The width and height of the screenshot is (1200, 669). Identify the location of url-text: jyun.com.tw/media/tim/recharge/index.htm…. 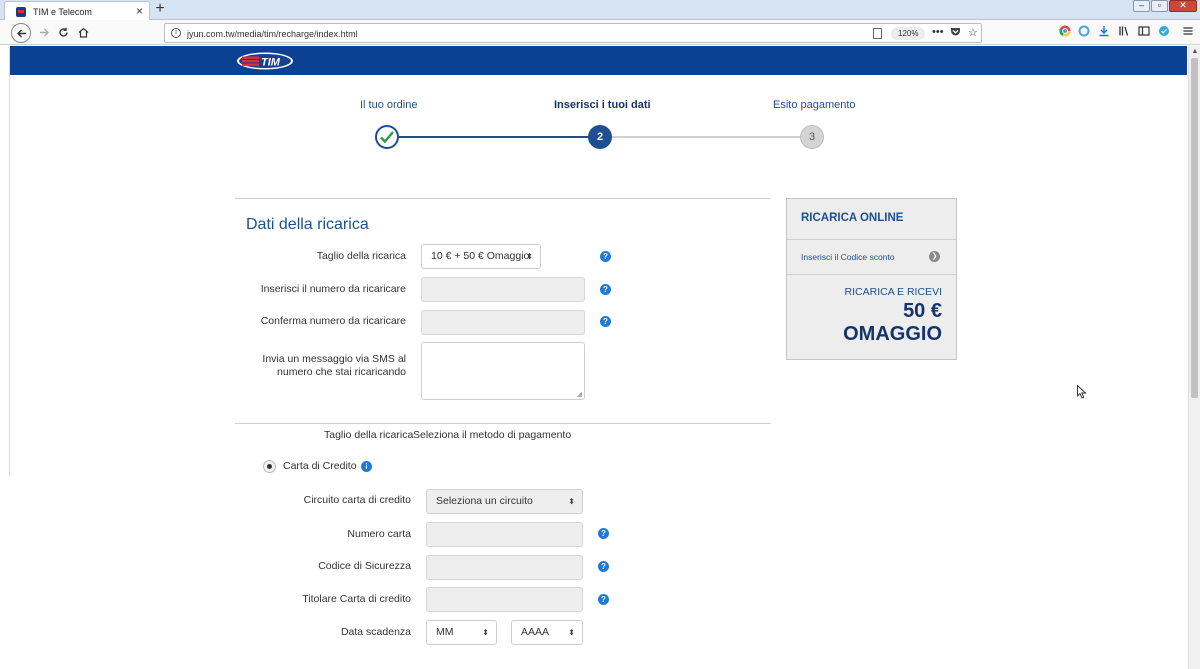
(272, 34).